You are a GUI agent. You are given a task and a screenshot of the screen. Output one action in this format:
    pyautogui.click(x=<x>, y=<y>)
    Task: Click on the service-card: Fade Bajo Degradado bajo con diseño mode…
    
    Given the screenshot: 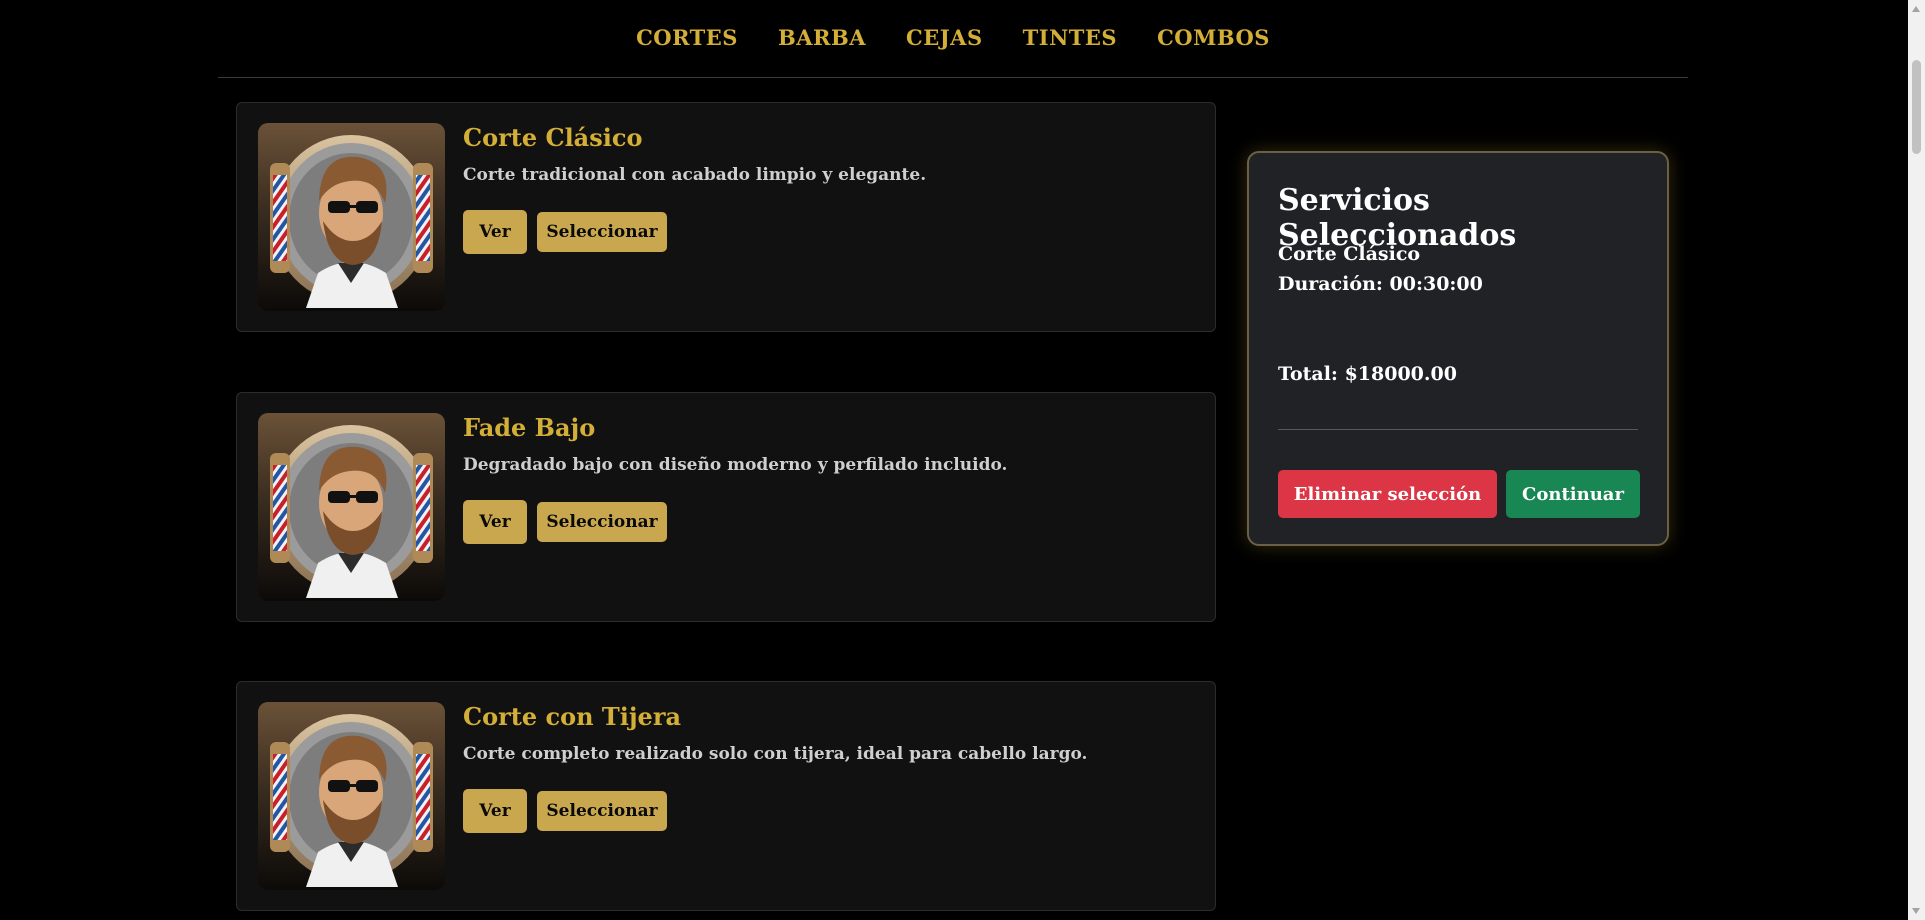 What is the action you would take?
    pyautogui.click(x=726, y=507)
    